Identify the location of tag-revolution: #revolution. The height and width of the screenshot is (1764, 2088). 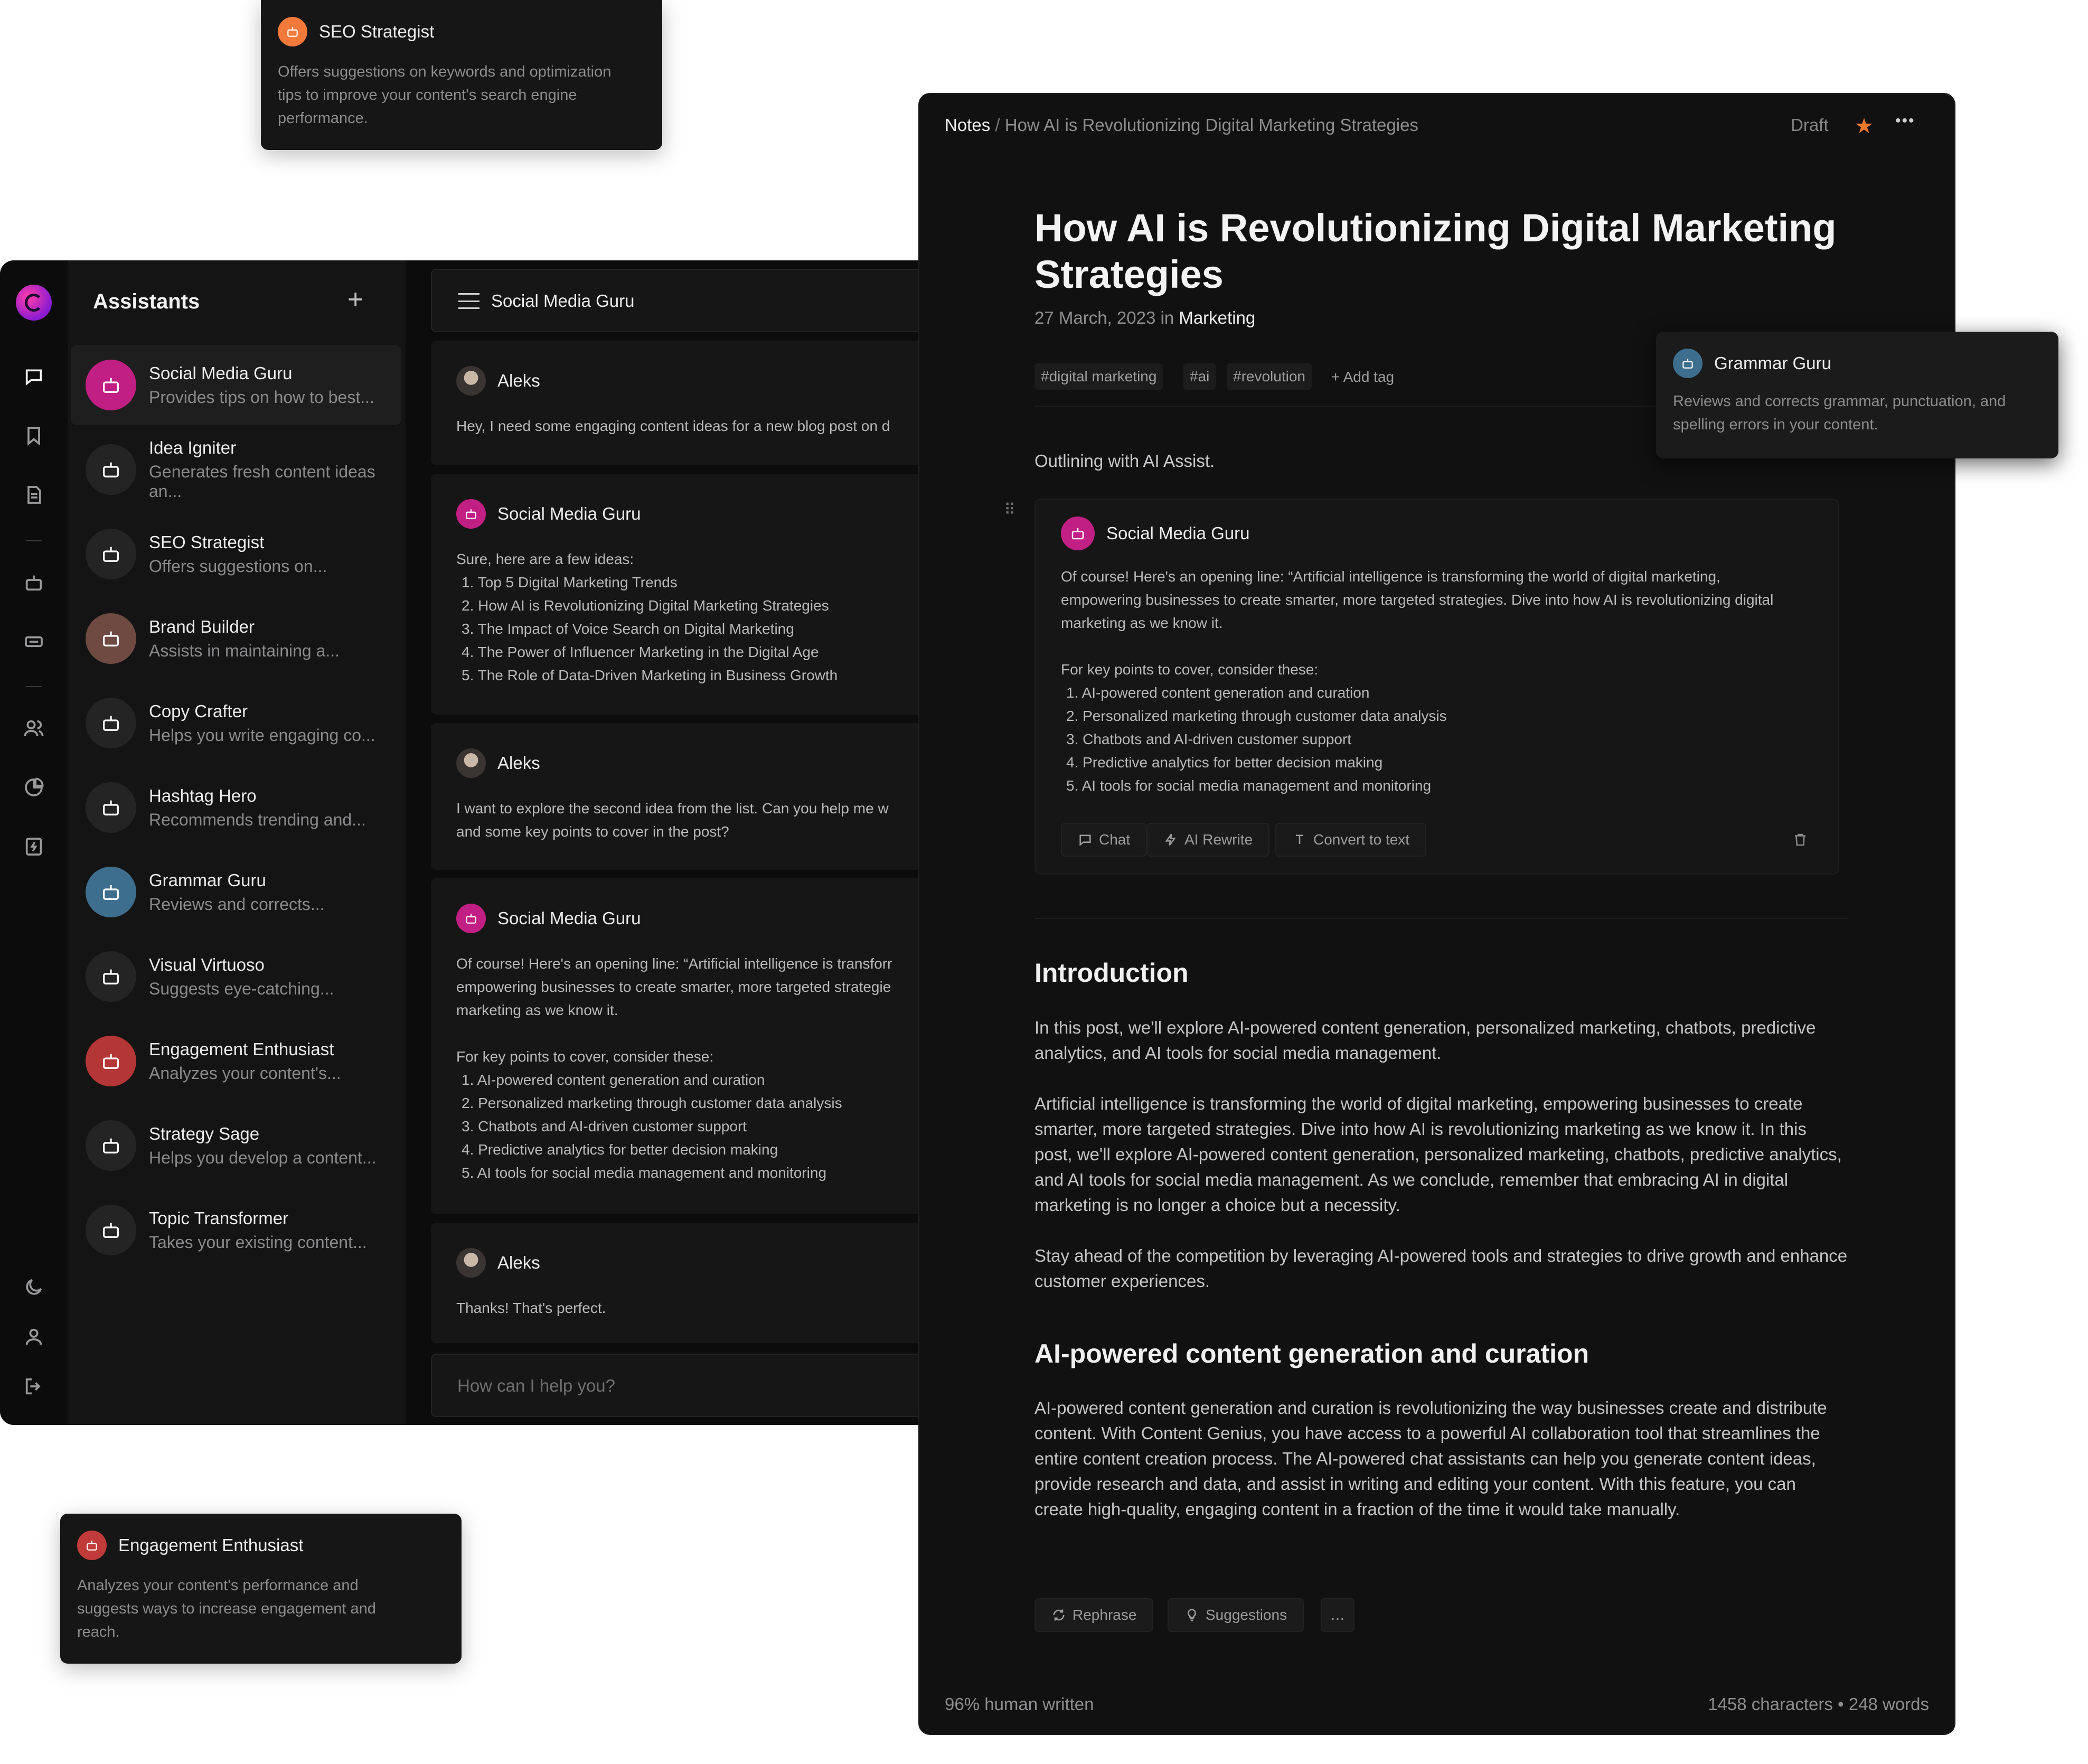
(1269, 376).